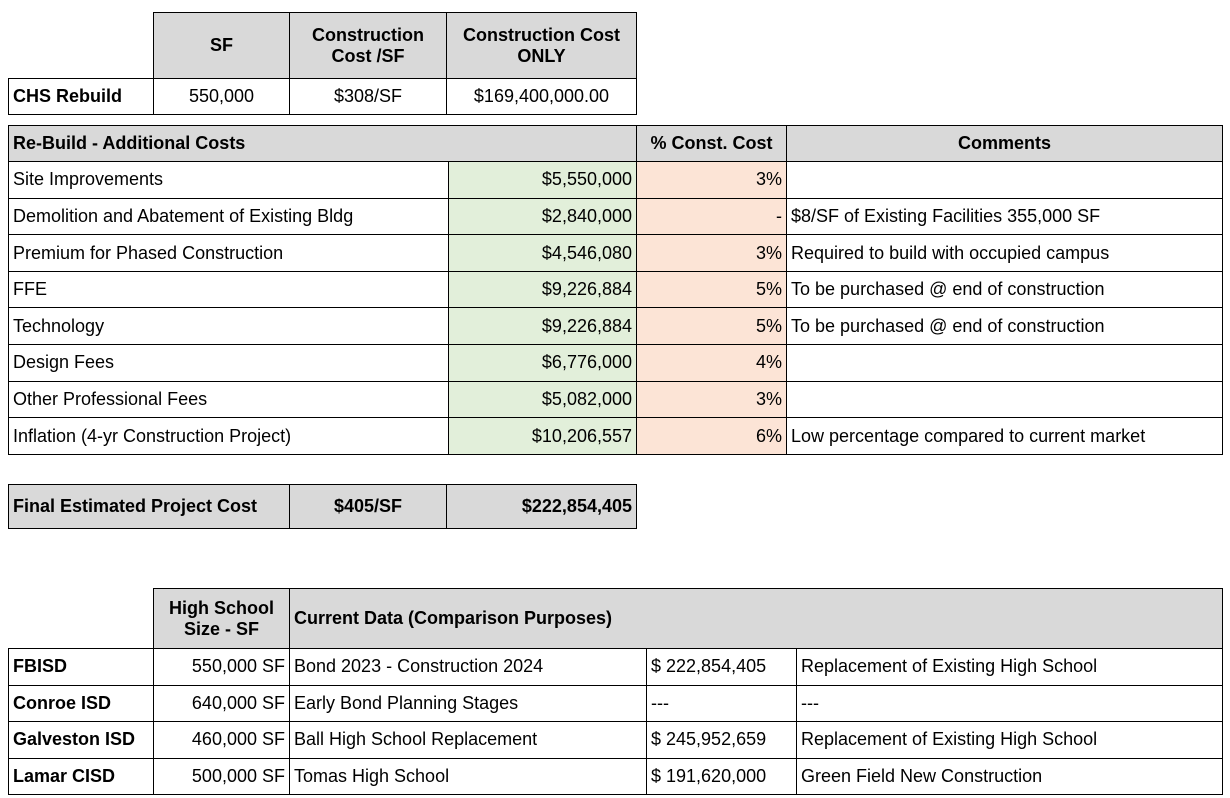  What do you see at coordinates (228, 399) in the screenshot?
I see `cost-label: Other Professional Fees` at bounding box center [228, 399].